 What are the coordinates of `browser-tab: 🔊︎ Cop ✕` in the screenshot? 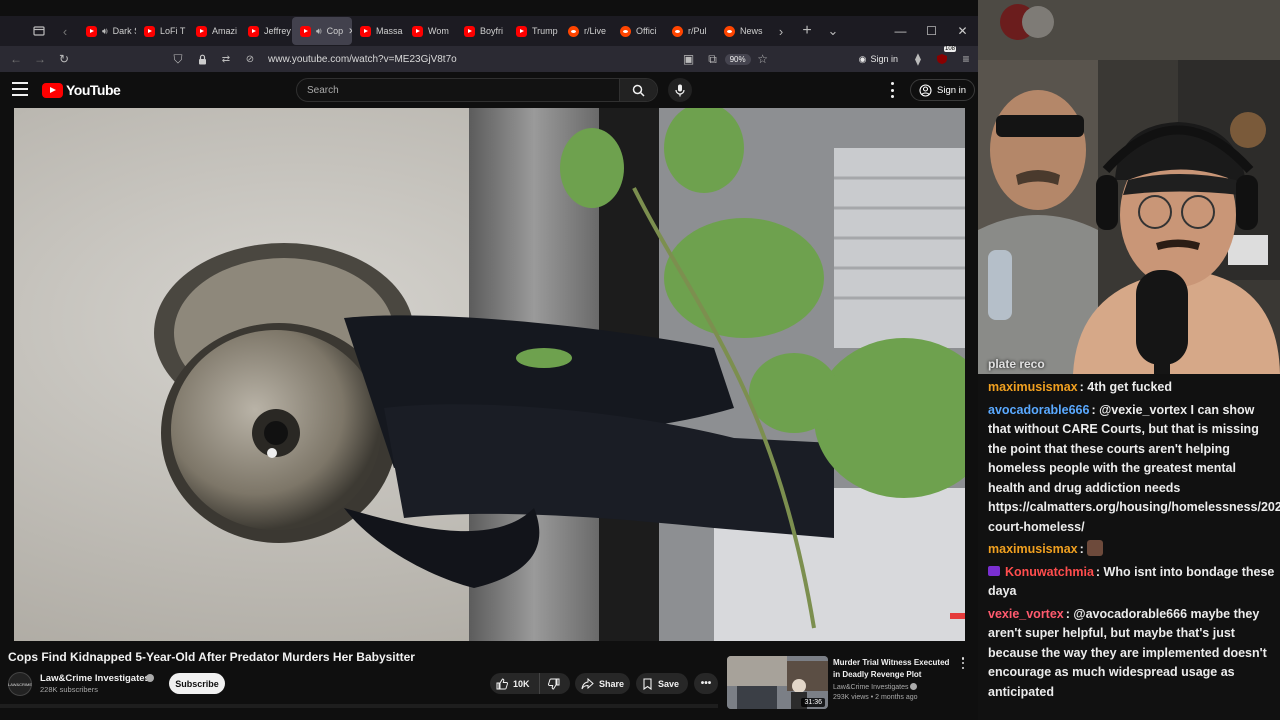 It's located at (322, 31).